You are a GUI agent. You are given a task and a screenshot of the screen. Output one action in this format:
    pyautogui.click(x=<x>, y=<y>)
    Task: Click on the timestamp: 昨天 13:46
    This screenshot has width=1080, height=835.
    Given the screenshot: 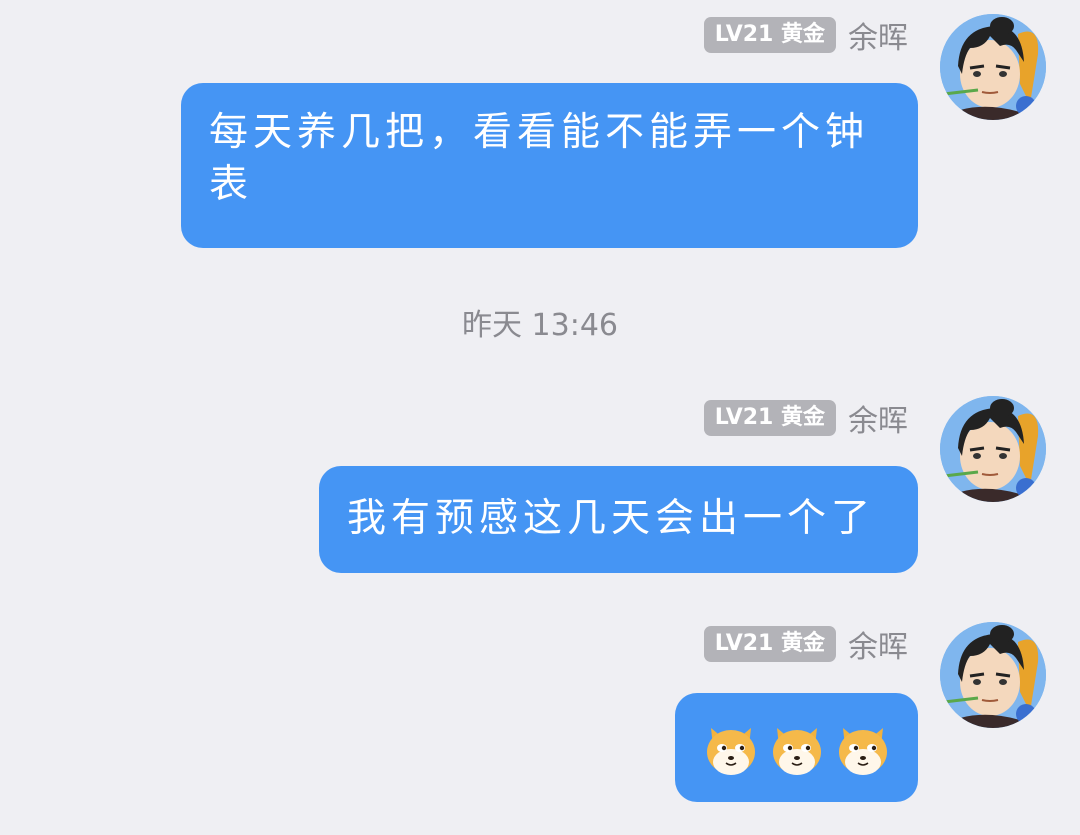 What is the action you would take?
    pyautogui.click(x=540, y=325)
    